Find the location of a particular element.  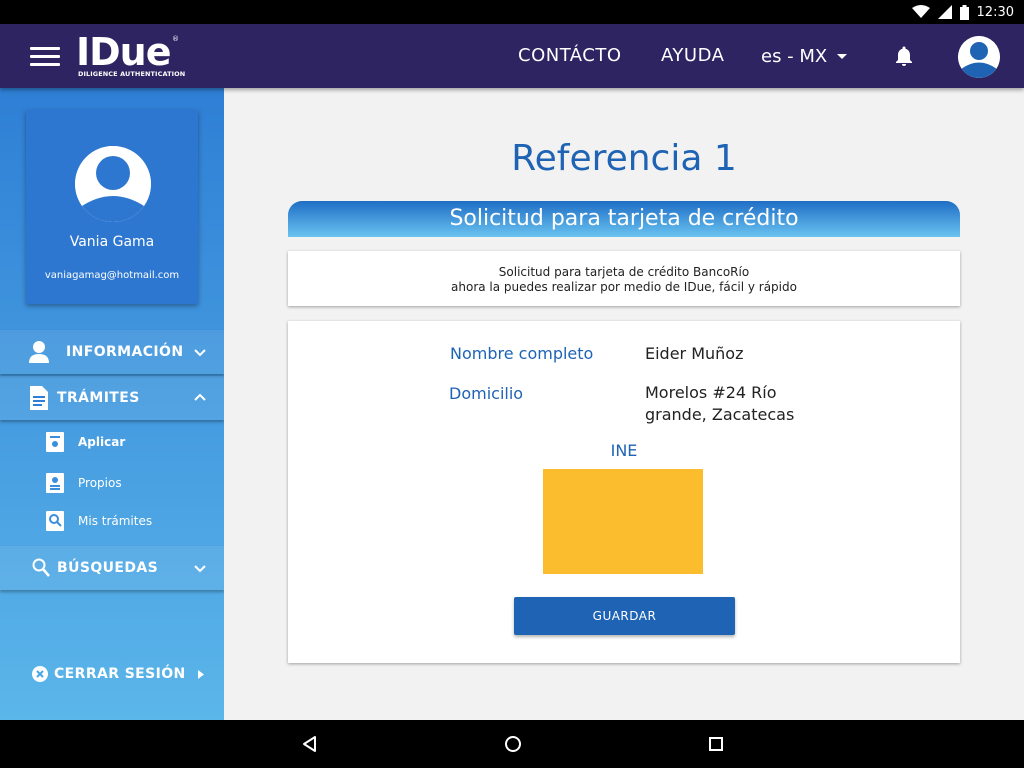

back-icon is located at coordinates (310, 744).